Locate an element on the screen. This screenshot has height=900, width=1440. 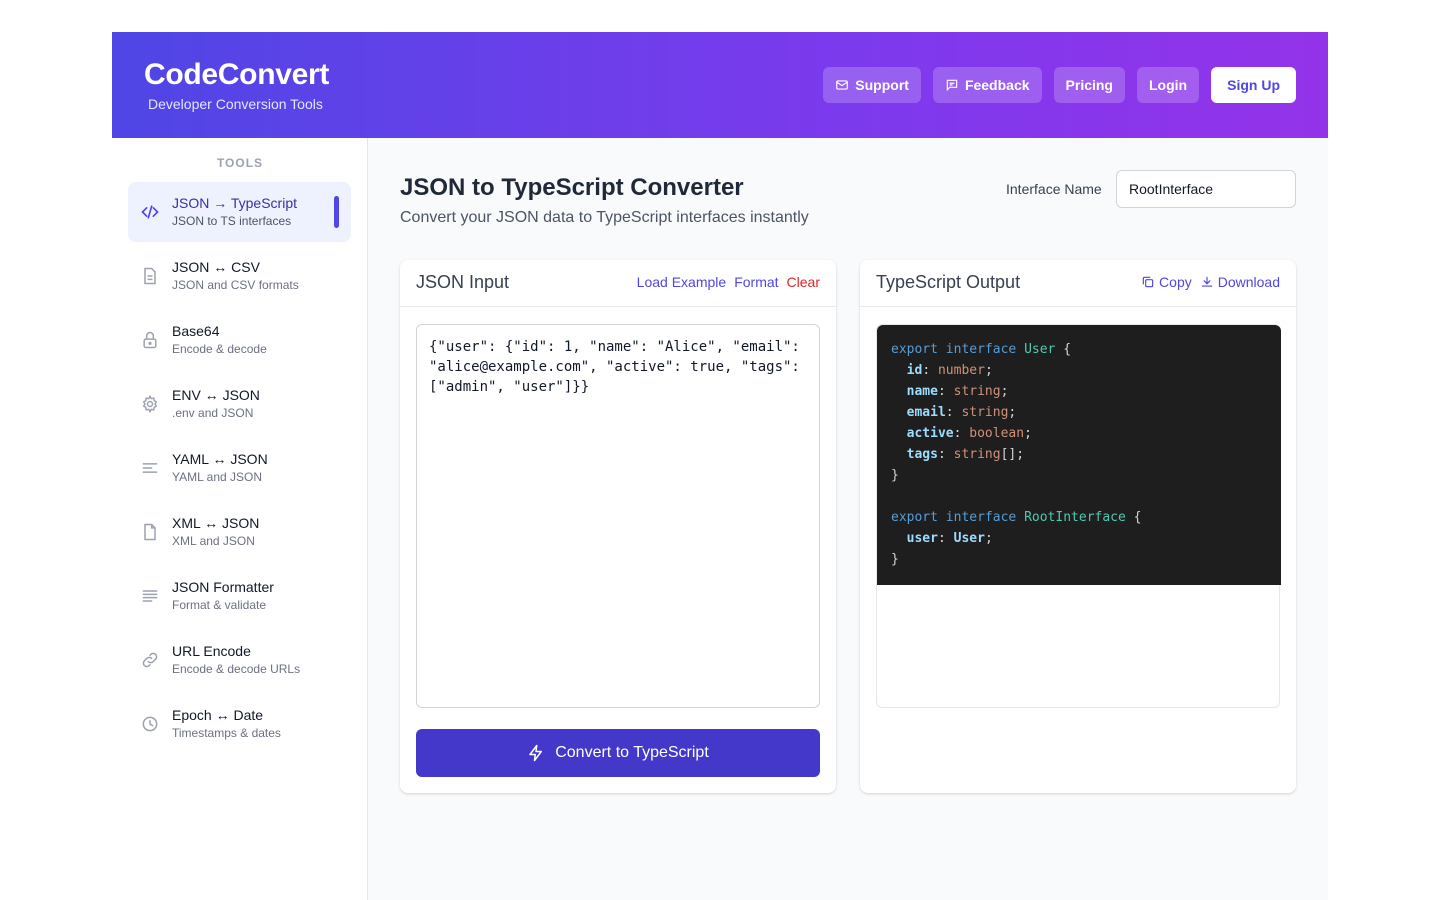
sidebar-item-label: JSON ↔ CSV is located at coordinates (216, 267).